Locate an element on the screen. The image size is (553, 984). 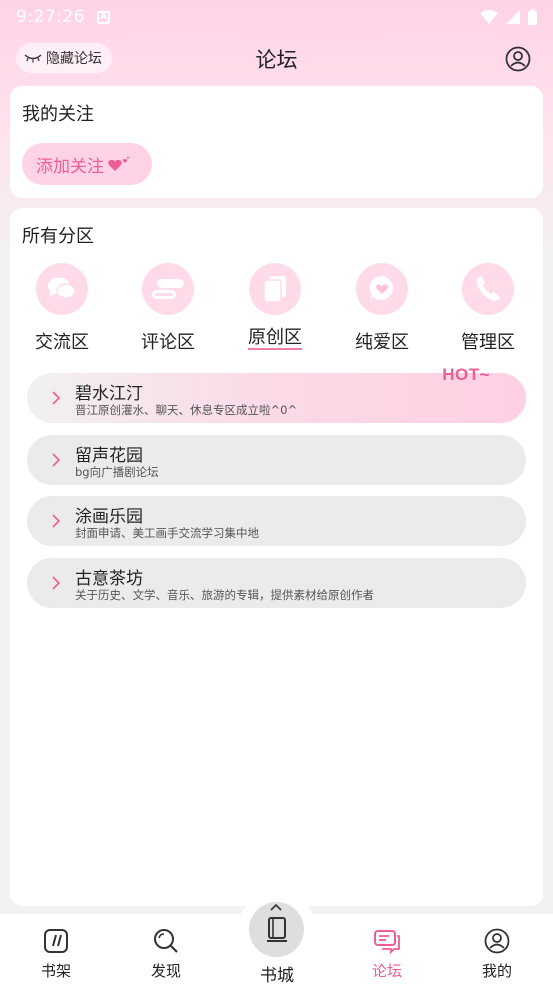
zone-admin: 管理区 is located at coordinates (488, 308).